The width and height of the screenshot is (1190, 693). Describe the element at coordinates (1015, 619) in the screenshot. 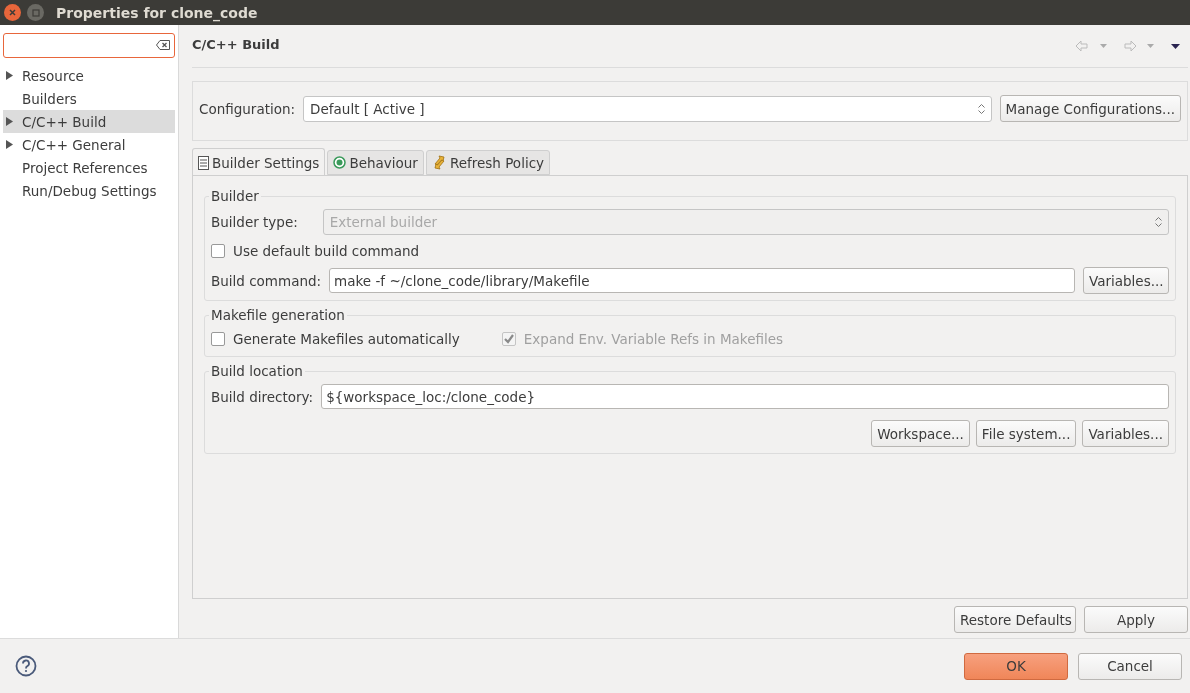

I see `page-button: Restore Defaults` at that location.